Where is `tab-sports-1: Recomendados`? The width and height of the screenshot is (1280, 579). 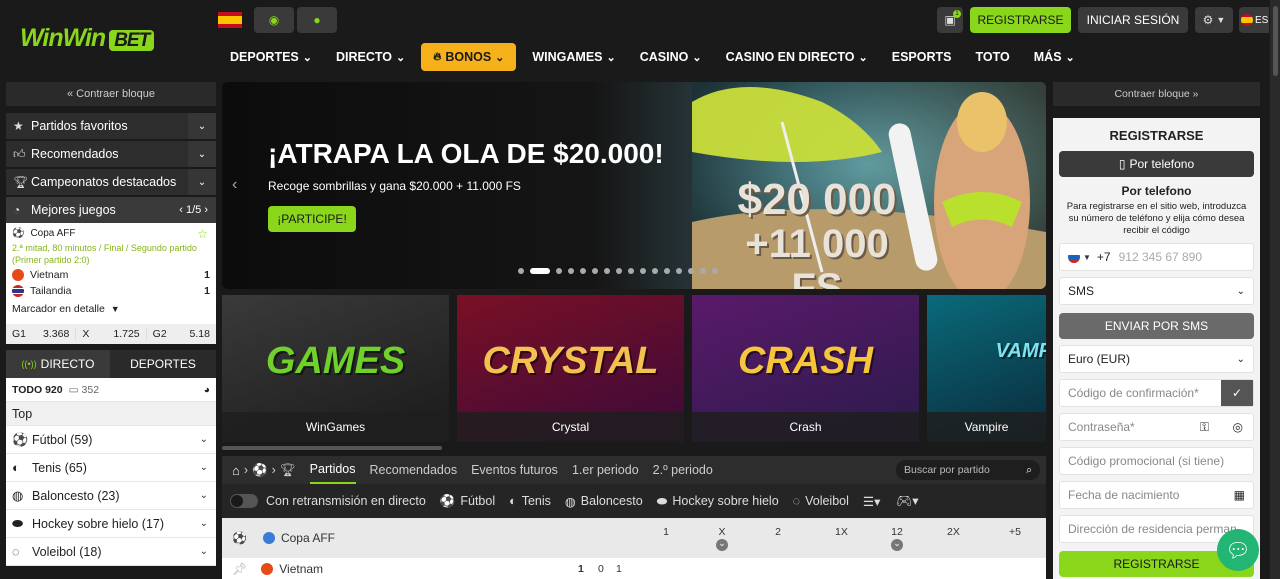 tab-sports-1: Recomendados is located at coordinates (414, 470).